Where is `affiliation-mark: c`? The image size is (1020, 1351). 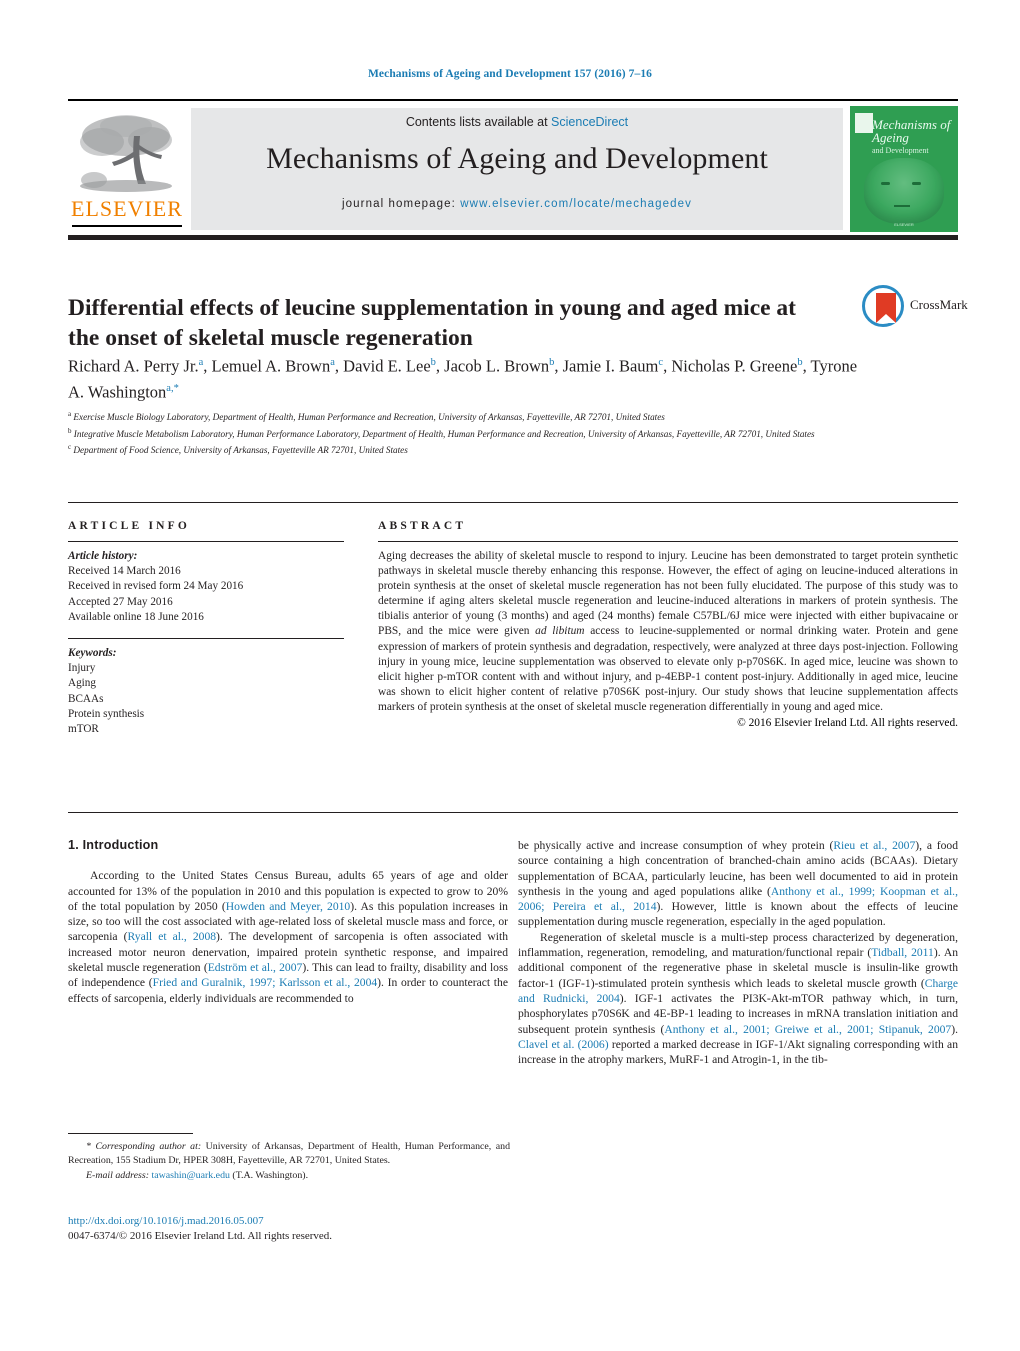 affiliation-mark: c is located at coordinates (70, 447).